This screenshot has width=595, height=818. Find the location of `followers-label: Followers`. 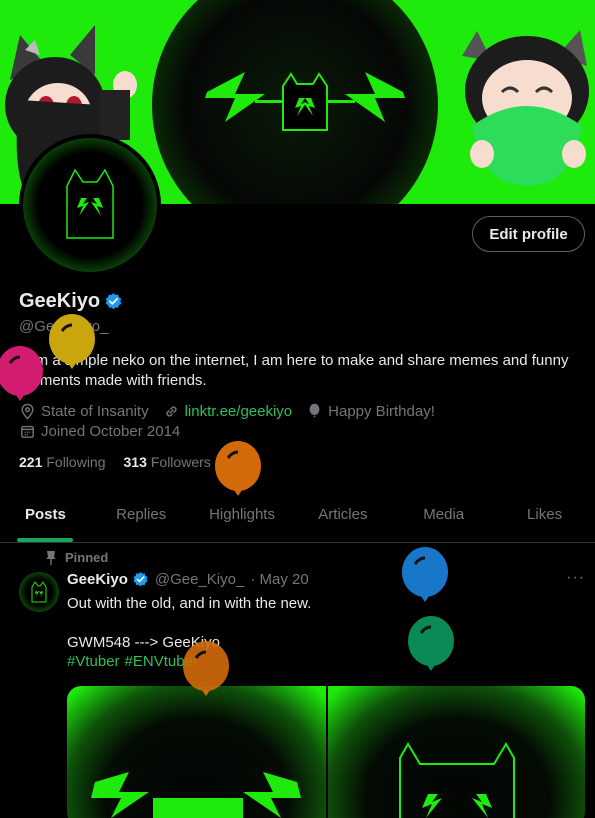

followers-label: Followers is located at coordinates (180, 462).